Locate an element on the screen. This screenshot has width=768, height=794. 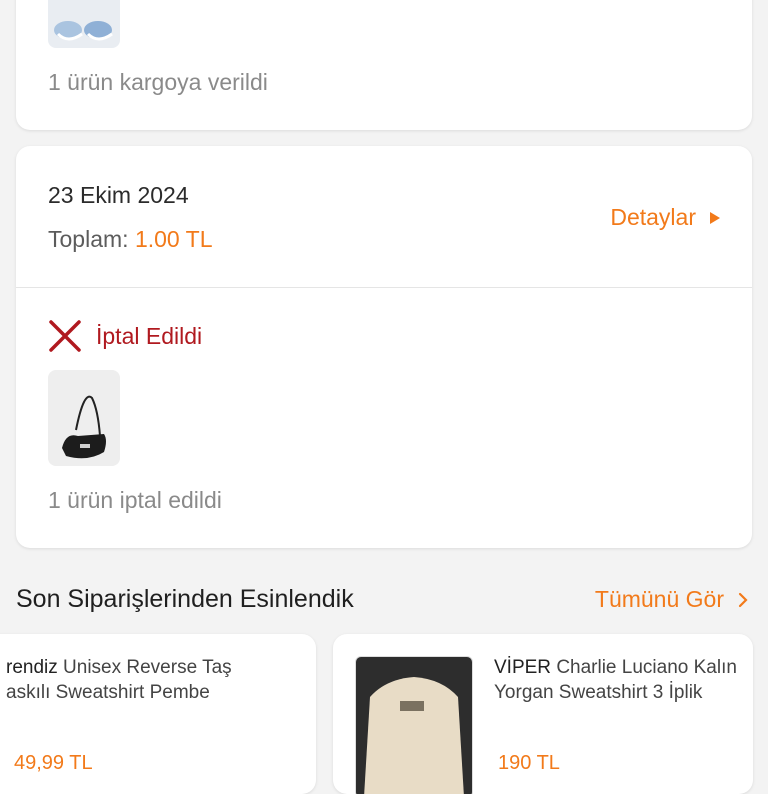
order-total: Toplam: 1.00 TL is located at coordinates (130, 239).